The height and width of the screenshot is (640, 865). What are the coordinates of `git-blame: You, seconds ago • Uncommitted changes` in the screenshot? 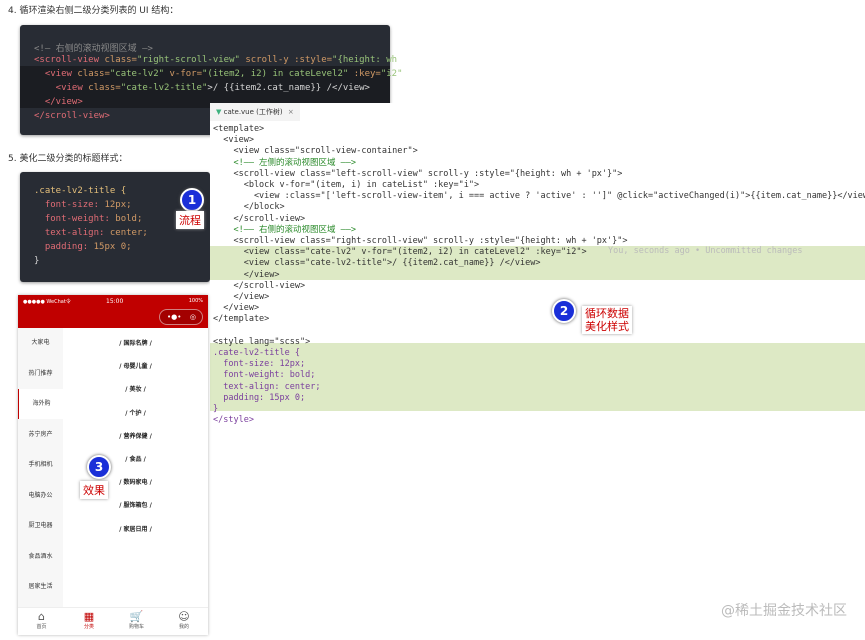 It's located at (705, 251).